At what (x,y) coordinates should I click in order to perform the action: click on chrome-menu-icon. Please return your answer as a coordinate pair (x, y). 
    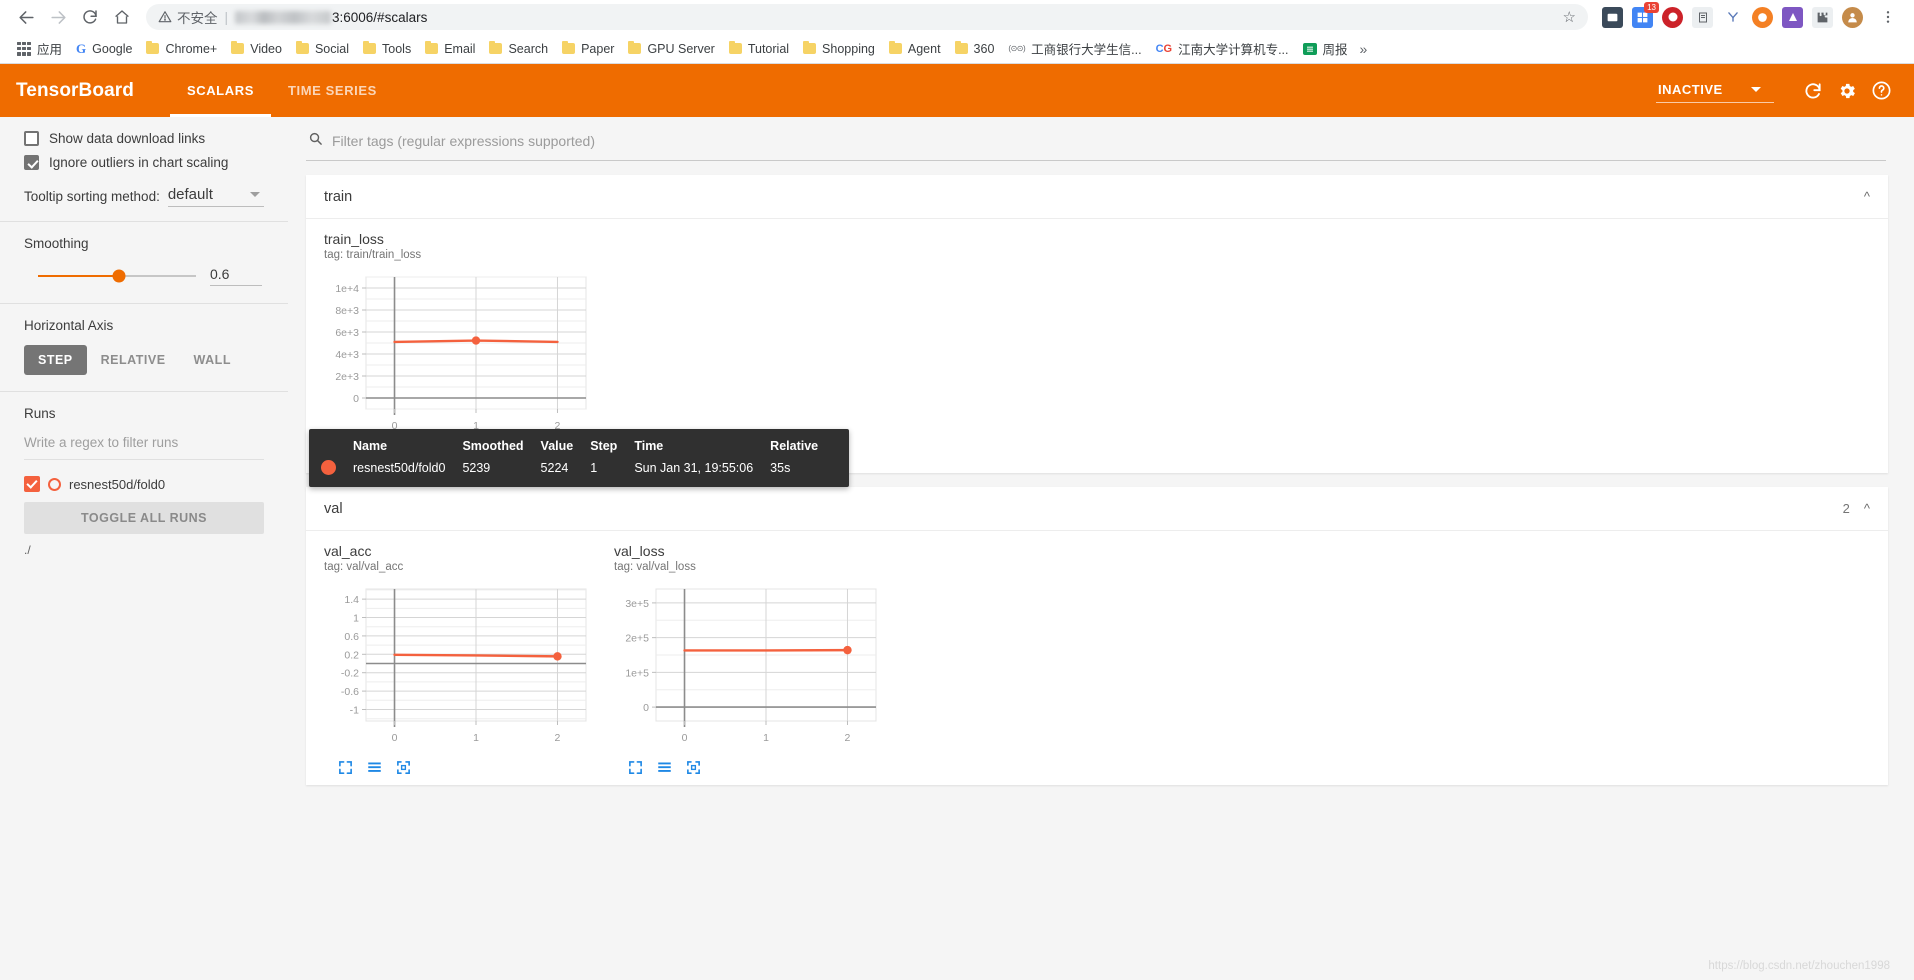
    Looking at the image, I should click on (1888, 17).